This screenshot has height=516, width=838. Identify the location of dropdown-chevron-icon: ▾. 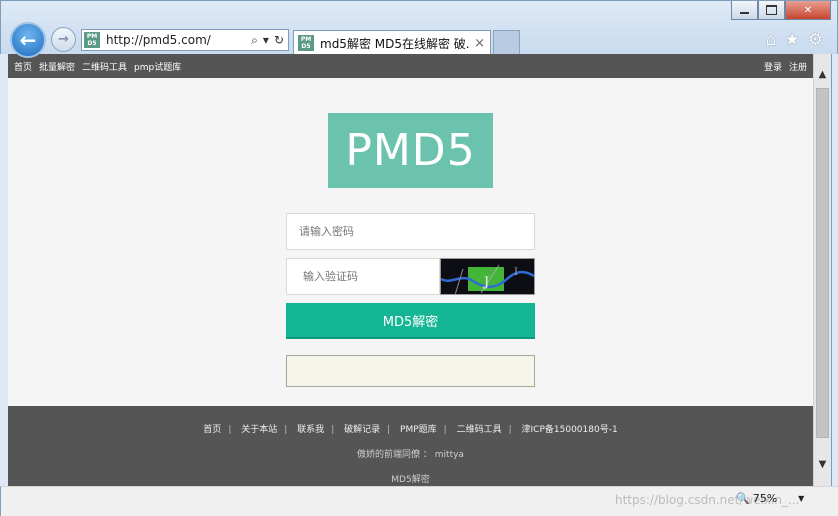
(266, 40).